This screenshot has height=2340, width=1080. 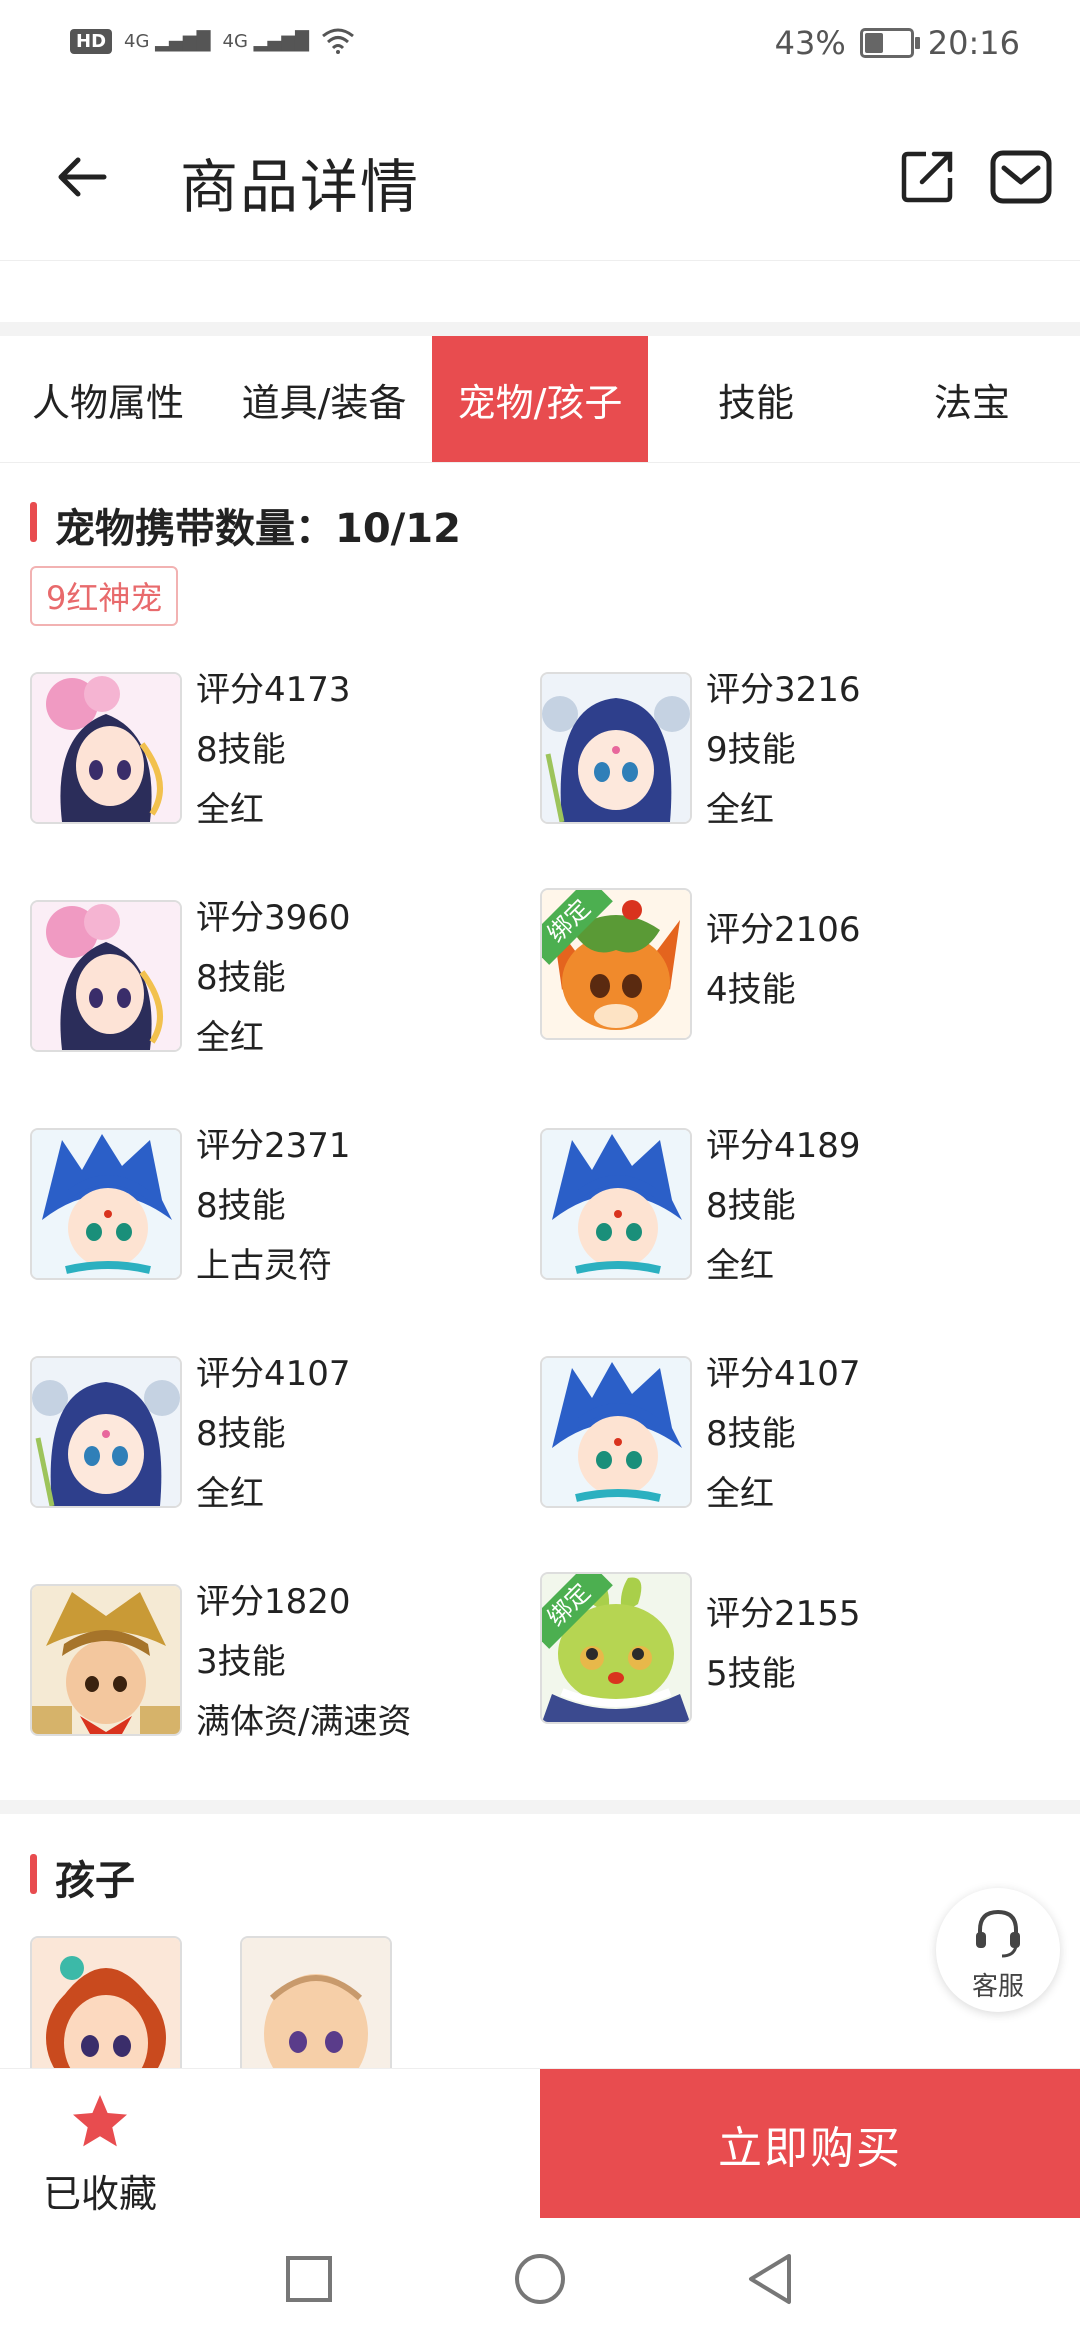 What do you see at coordinates (264, 1266) in the screenshot?
I see `pet-note: 上古灵符` at bounding box center [264, 1266].